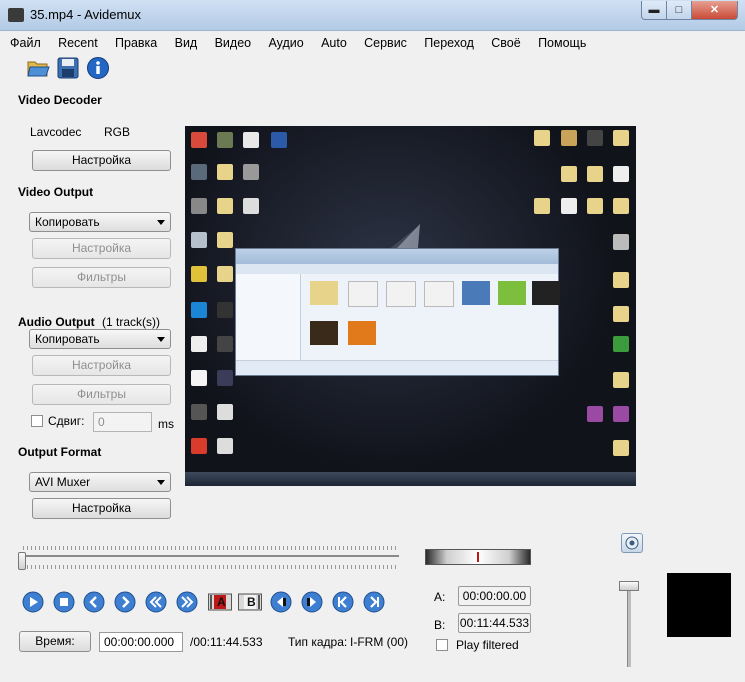 The width and height of the screenshot is (745, 682). I want to click on next-black-frame-icon, so click(312, 602).